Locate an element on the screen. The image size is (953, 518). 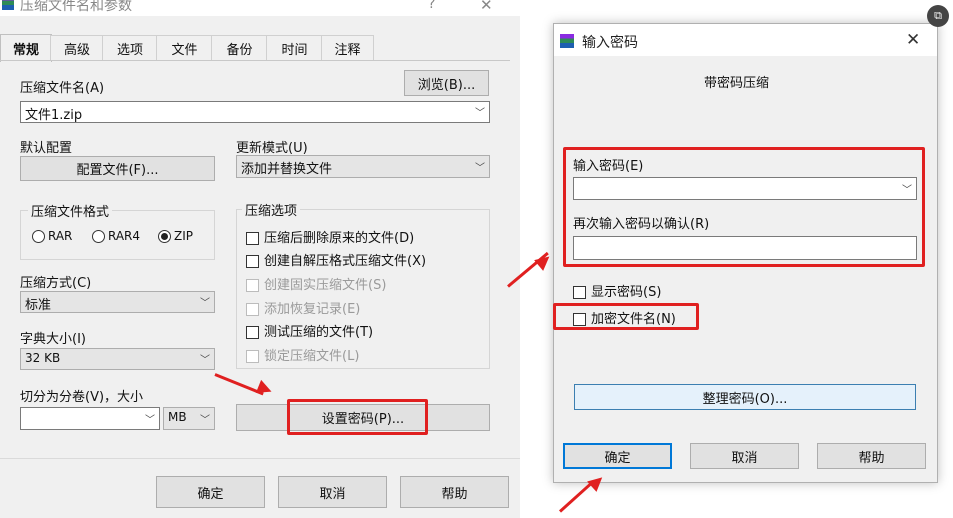
tab-comment: 注释 is located at coordinates (347, 48).